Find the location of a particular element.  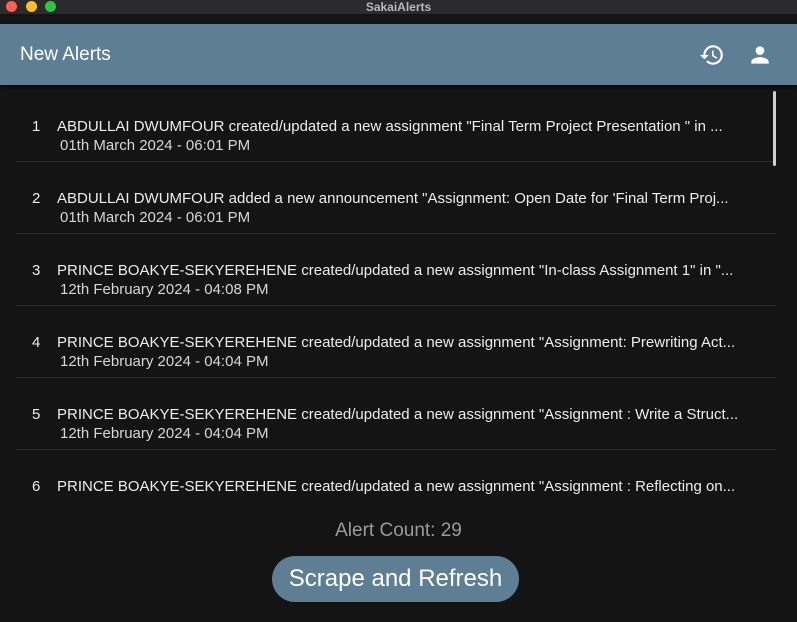

page-title: New Alerts is located at coordinates (65, 54).